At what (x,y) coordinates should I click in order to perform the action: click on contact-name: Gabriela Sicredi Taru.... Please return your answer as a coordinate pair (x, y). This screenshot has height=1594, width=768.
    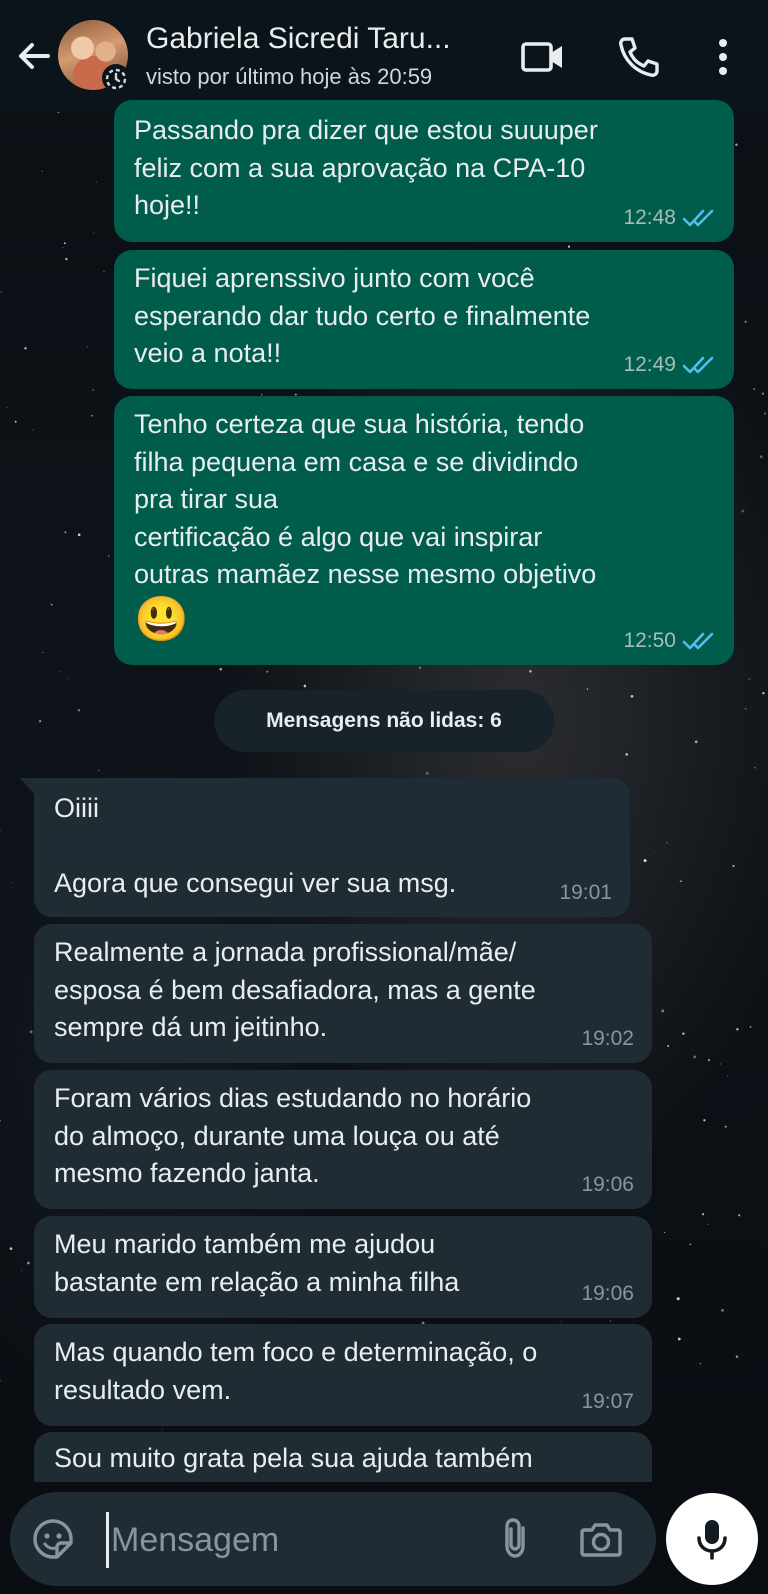
    Looking at the image, I should click on (321, 39).